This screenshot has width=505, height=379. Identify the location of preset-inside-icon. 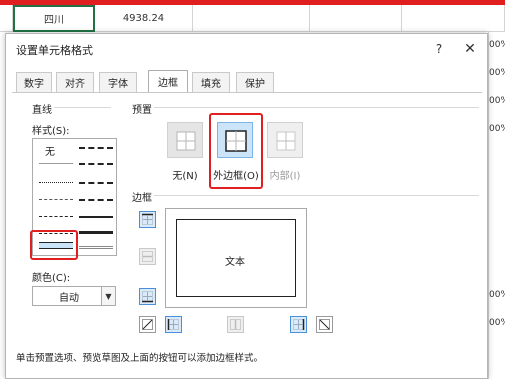
(286, 141).